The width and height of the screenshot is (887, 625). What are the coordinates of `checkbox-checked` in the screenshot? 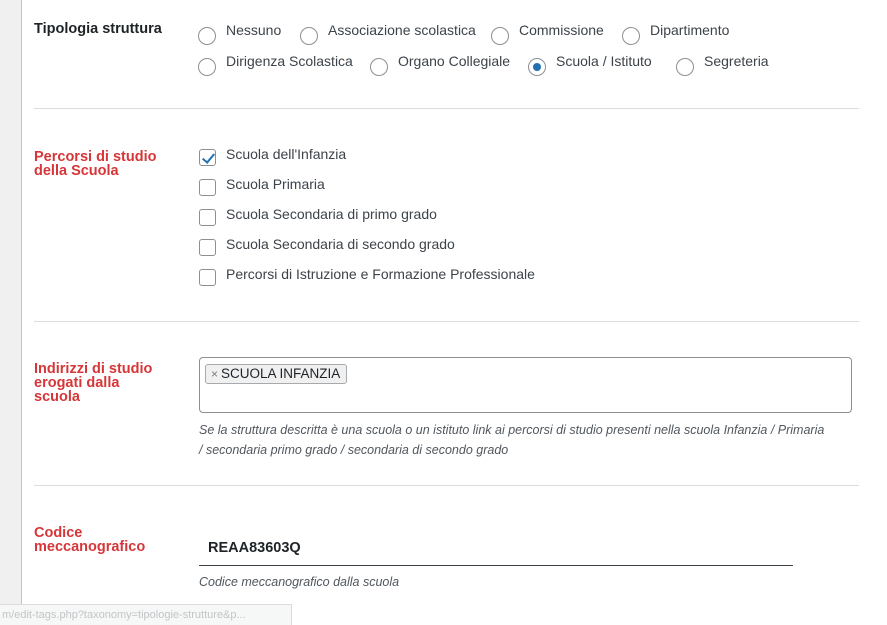 It's located at (207, 157).